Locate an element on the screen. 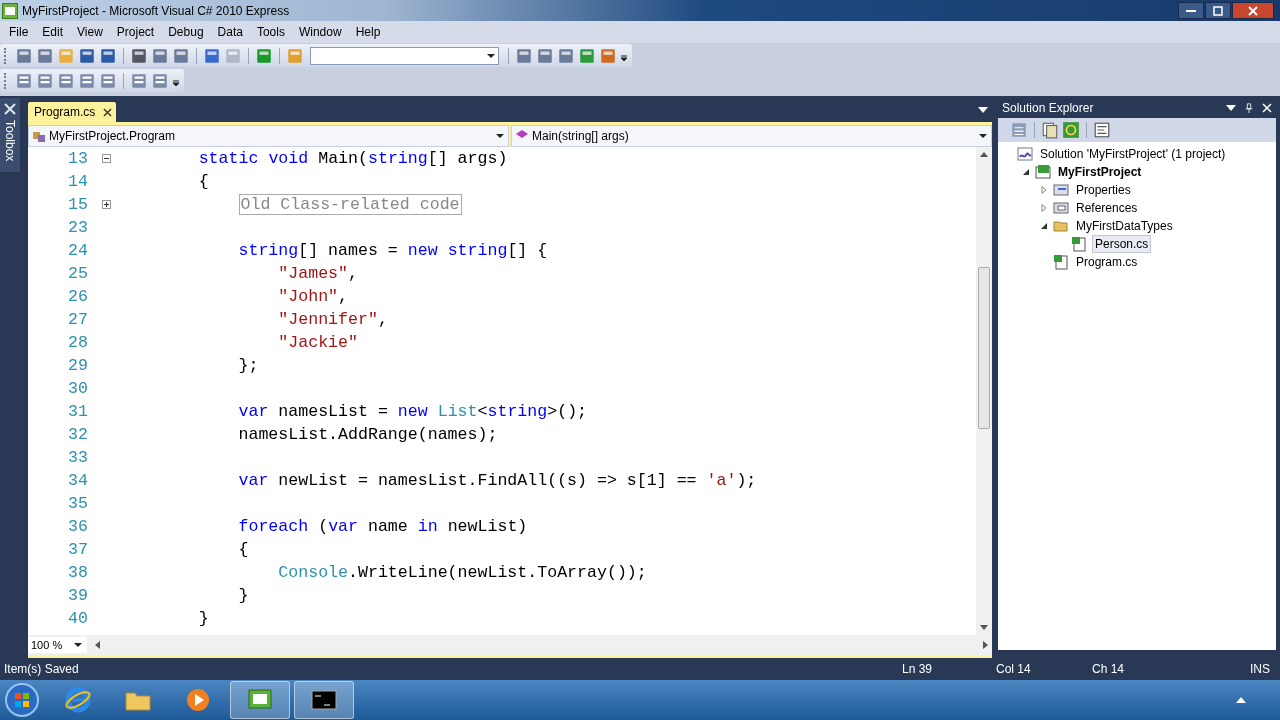  play-icon is located at coordinates (198, 700).